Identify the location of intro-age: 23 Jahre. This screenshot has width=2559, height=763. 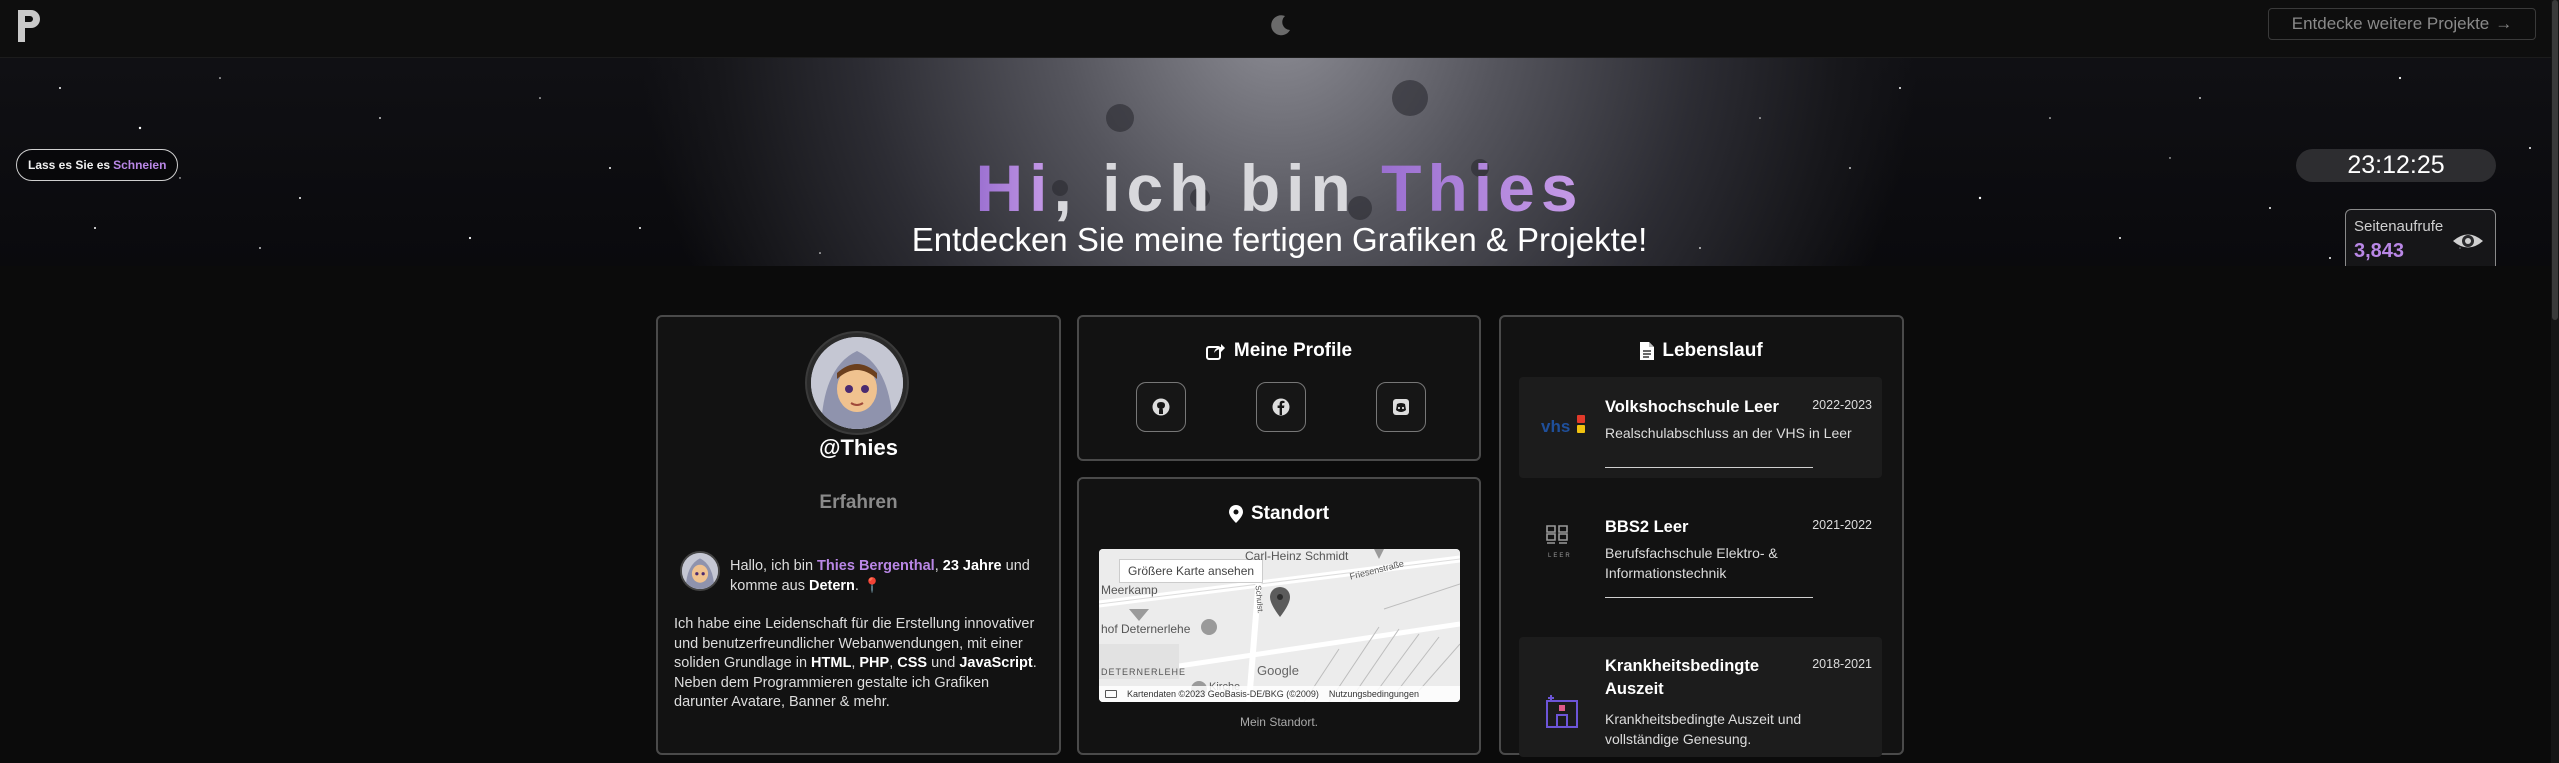
(972, 566).